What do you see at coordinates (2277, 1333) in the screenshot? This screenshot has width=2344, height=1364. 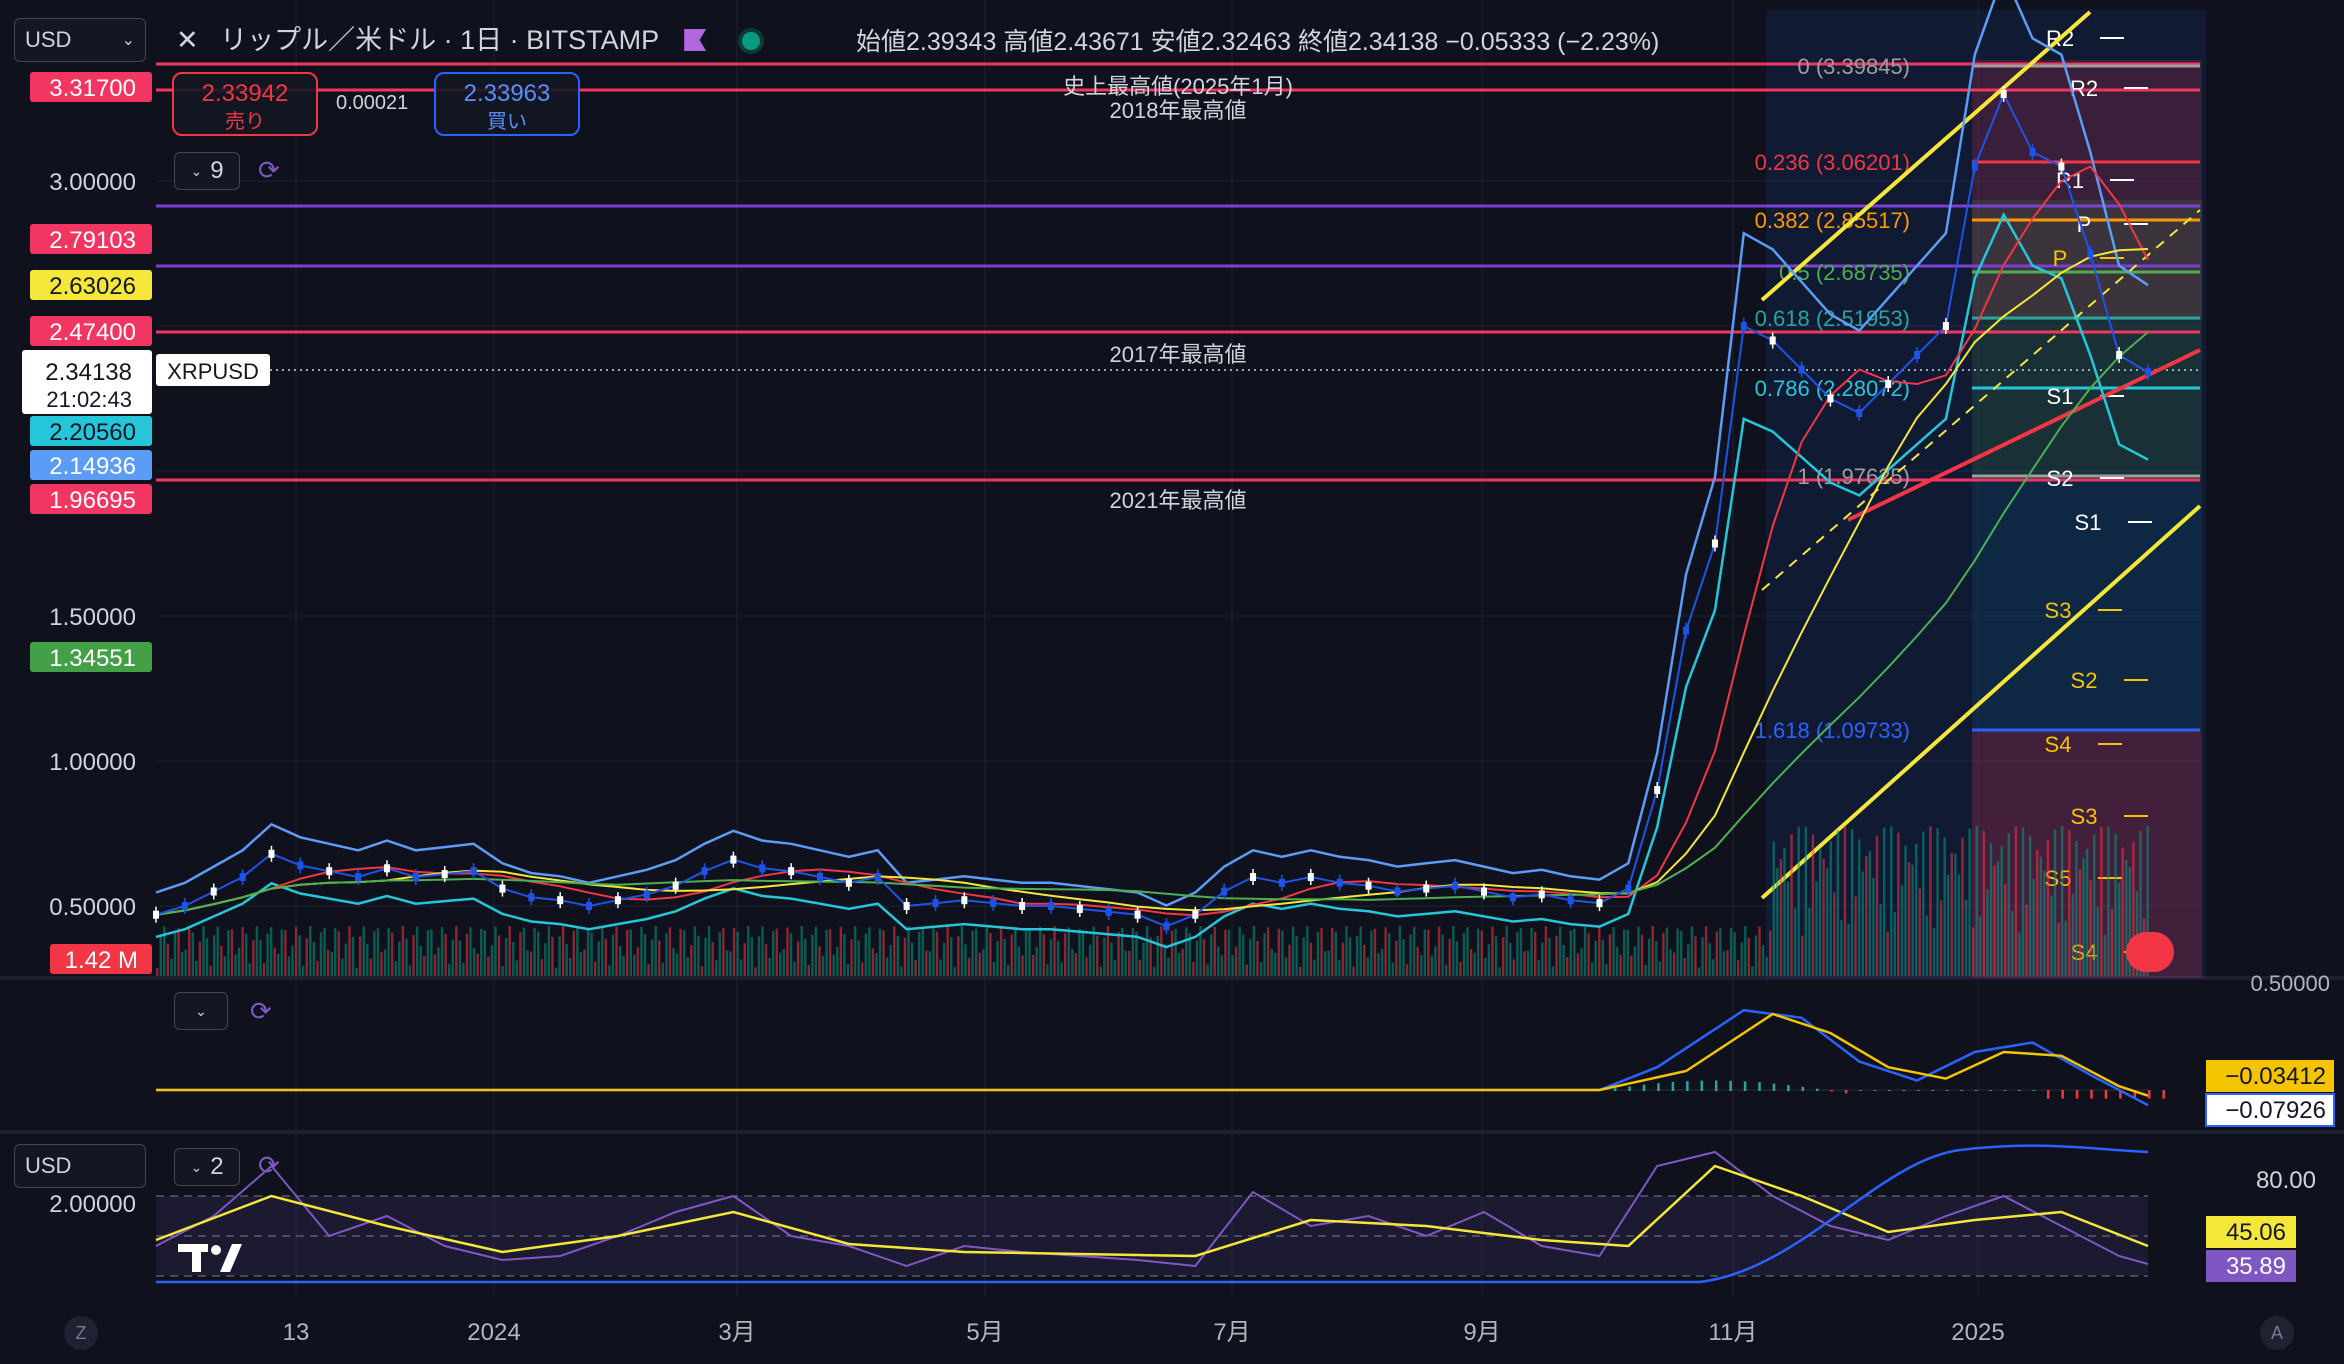 I see `auto-scale-button: A` at bounding box center [2277, 1333].